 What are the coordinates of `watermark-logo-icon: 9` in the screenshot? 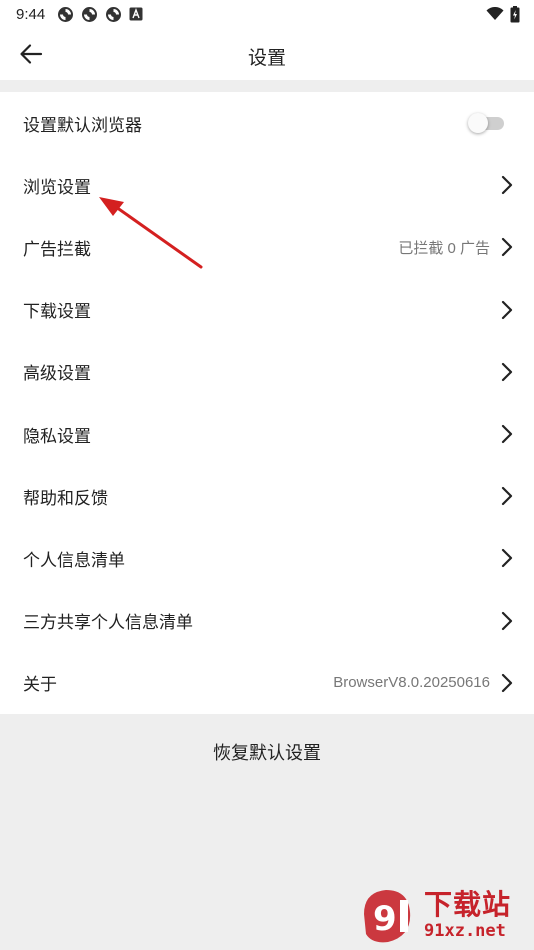 It's located at (387, 916).